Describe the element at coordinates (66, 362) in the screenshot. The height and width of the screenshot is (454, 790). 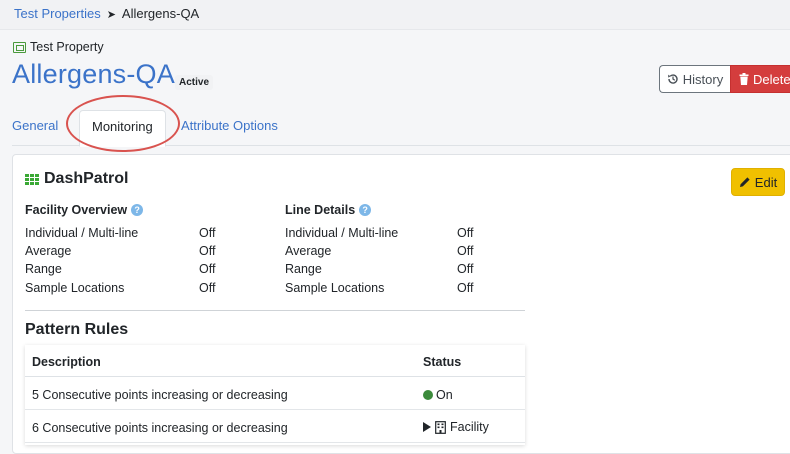
I see `column-header-description: Description` at that location.